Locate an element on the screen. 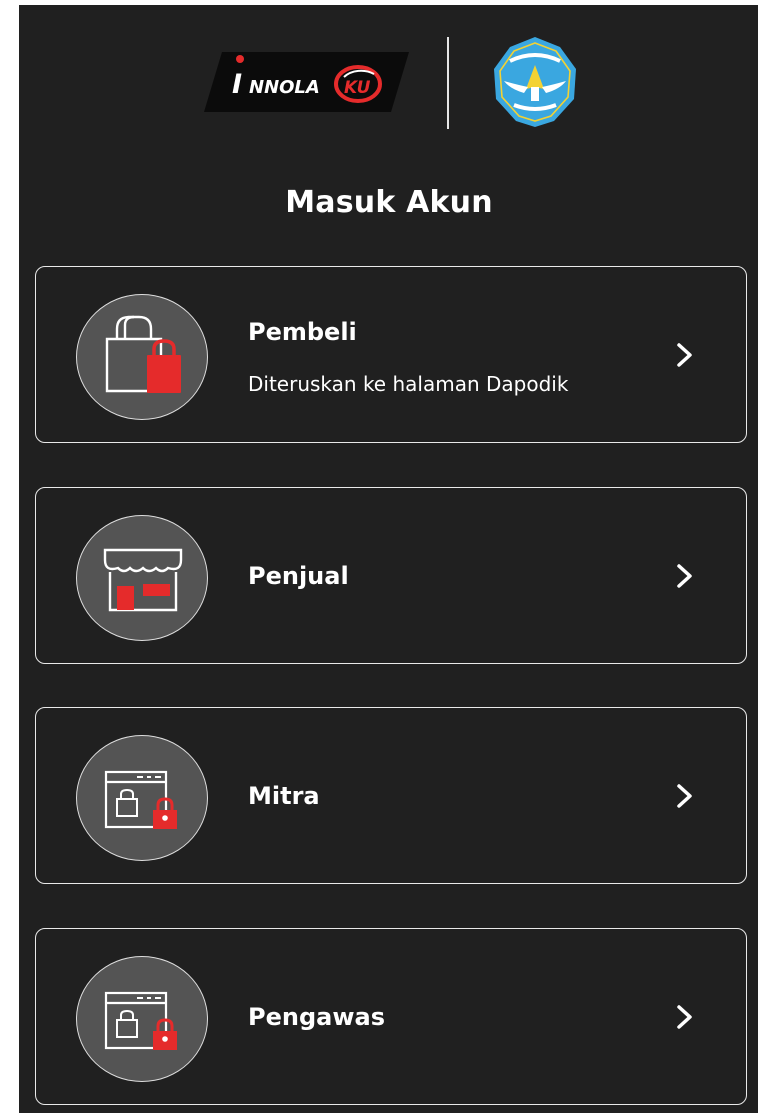 The height and width of the screenshot is (1113, 758). role-card-penjual: Penjual is located at coordinates (391, 575).